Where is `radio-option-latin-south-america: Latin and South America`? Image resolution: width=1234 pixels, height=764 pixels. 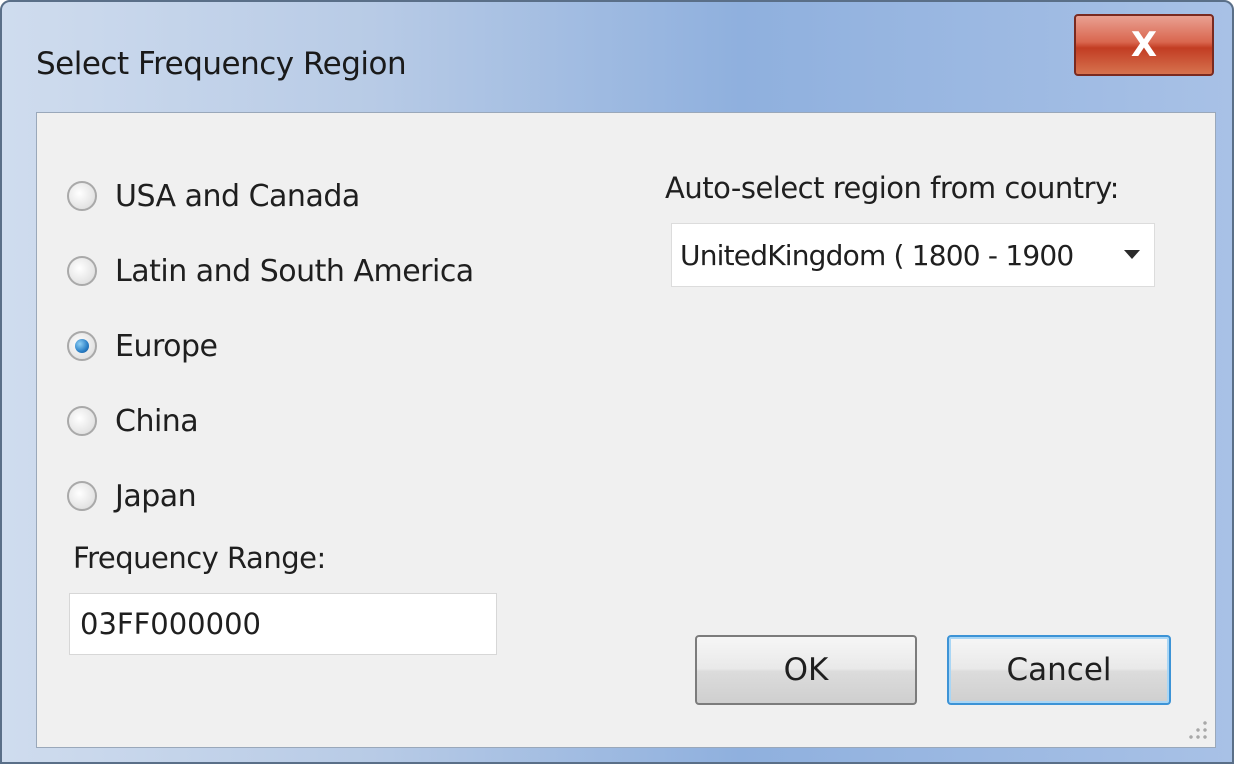
radio-option-latin-south-america: Latin and South America is located at coordinates (270, 271).